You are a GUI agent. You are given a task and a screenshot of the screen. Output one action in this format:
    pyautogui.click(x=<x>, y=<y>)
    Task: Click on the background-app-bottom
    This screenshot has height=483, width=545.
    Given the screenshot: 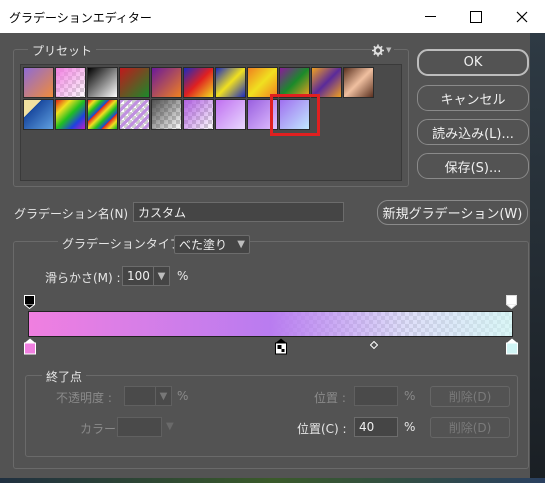 What is the action you would take?
    pyautogui.click(x=272, y=480)
    